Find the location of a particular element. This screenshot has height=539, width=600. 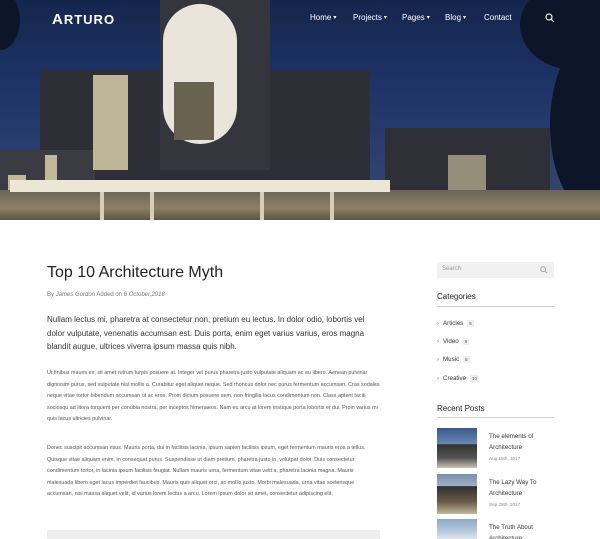

nav-label: Projects is located at coordinates (367, 17).